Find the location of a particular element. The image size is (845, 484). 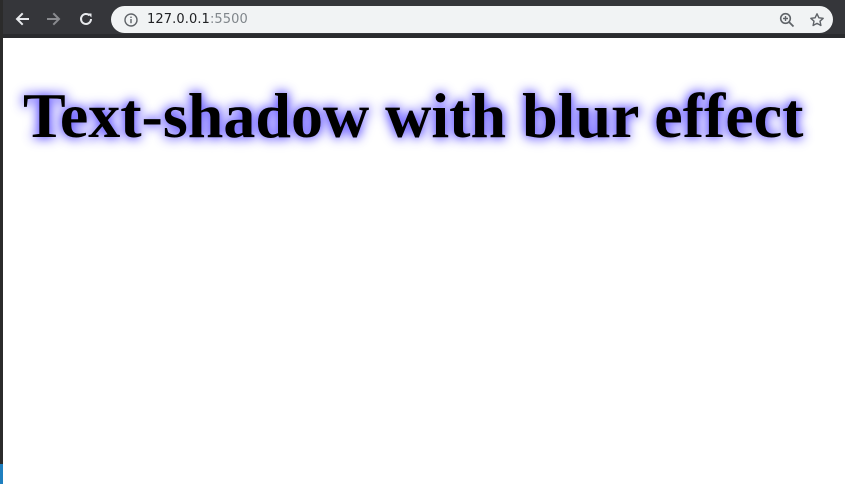

url-host: 127.0.0.1 is located at coordinates (178, 19).